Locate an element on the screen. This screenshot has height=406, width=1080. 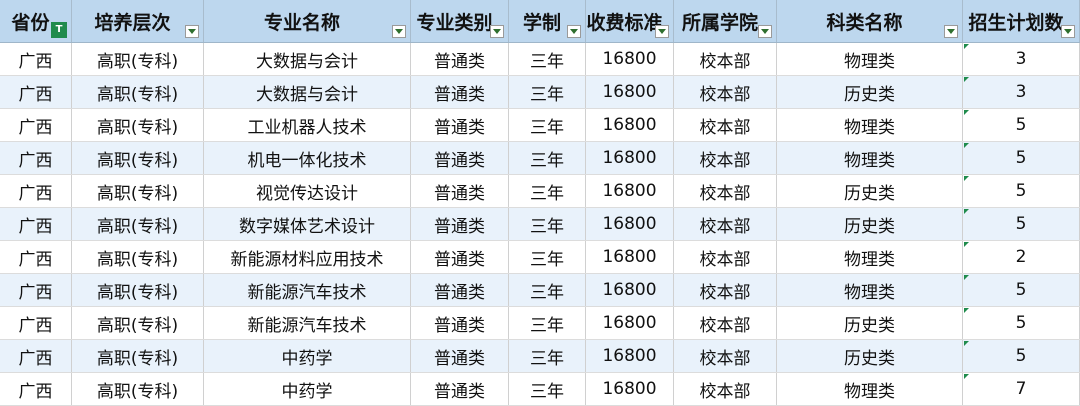
header-cell-category: 专业类别 is located at coordinates (460, 21).